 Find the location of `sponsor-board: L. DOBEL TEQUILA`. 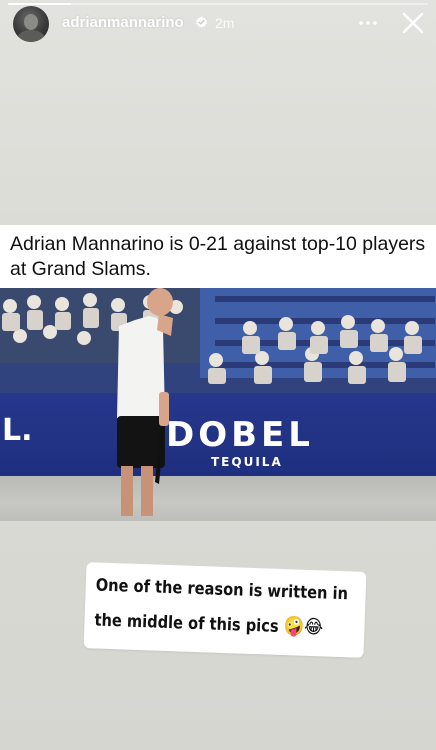

sponsor-board: L. DOBEL TEQUILA is located at coordinates (218, 434).